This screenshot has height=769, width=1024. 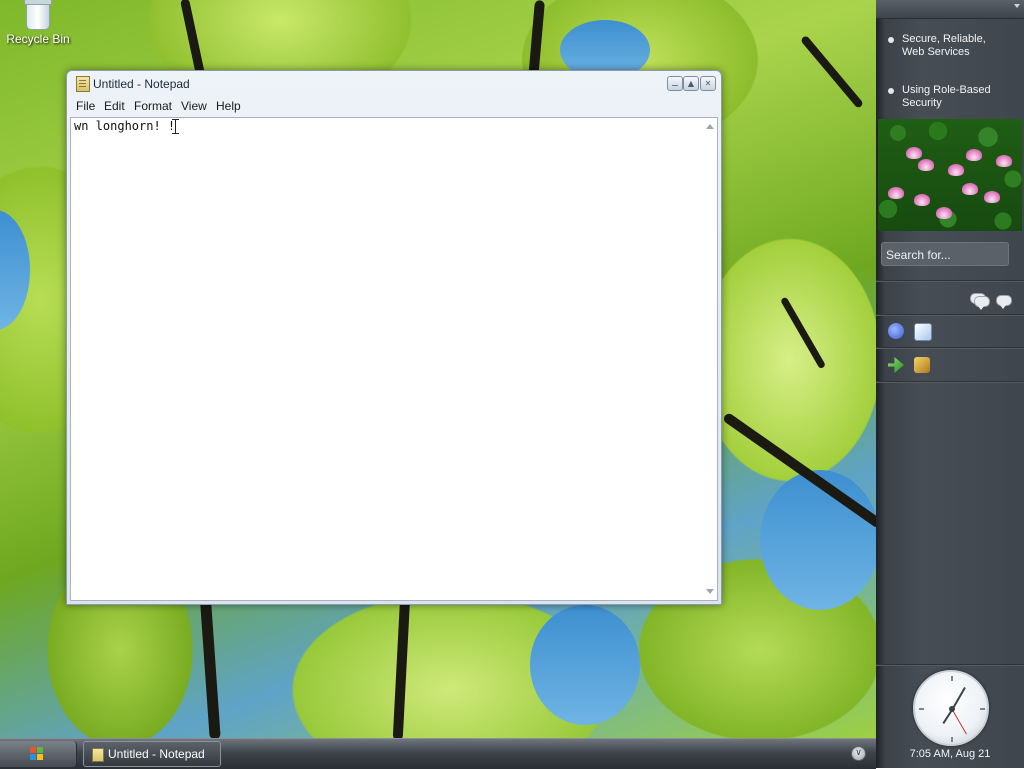 What do you see at coordinates (950, 97) in the screenshot?
I see `news-item: Using Role-Based Security` at bounding box center [950, 97].